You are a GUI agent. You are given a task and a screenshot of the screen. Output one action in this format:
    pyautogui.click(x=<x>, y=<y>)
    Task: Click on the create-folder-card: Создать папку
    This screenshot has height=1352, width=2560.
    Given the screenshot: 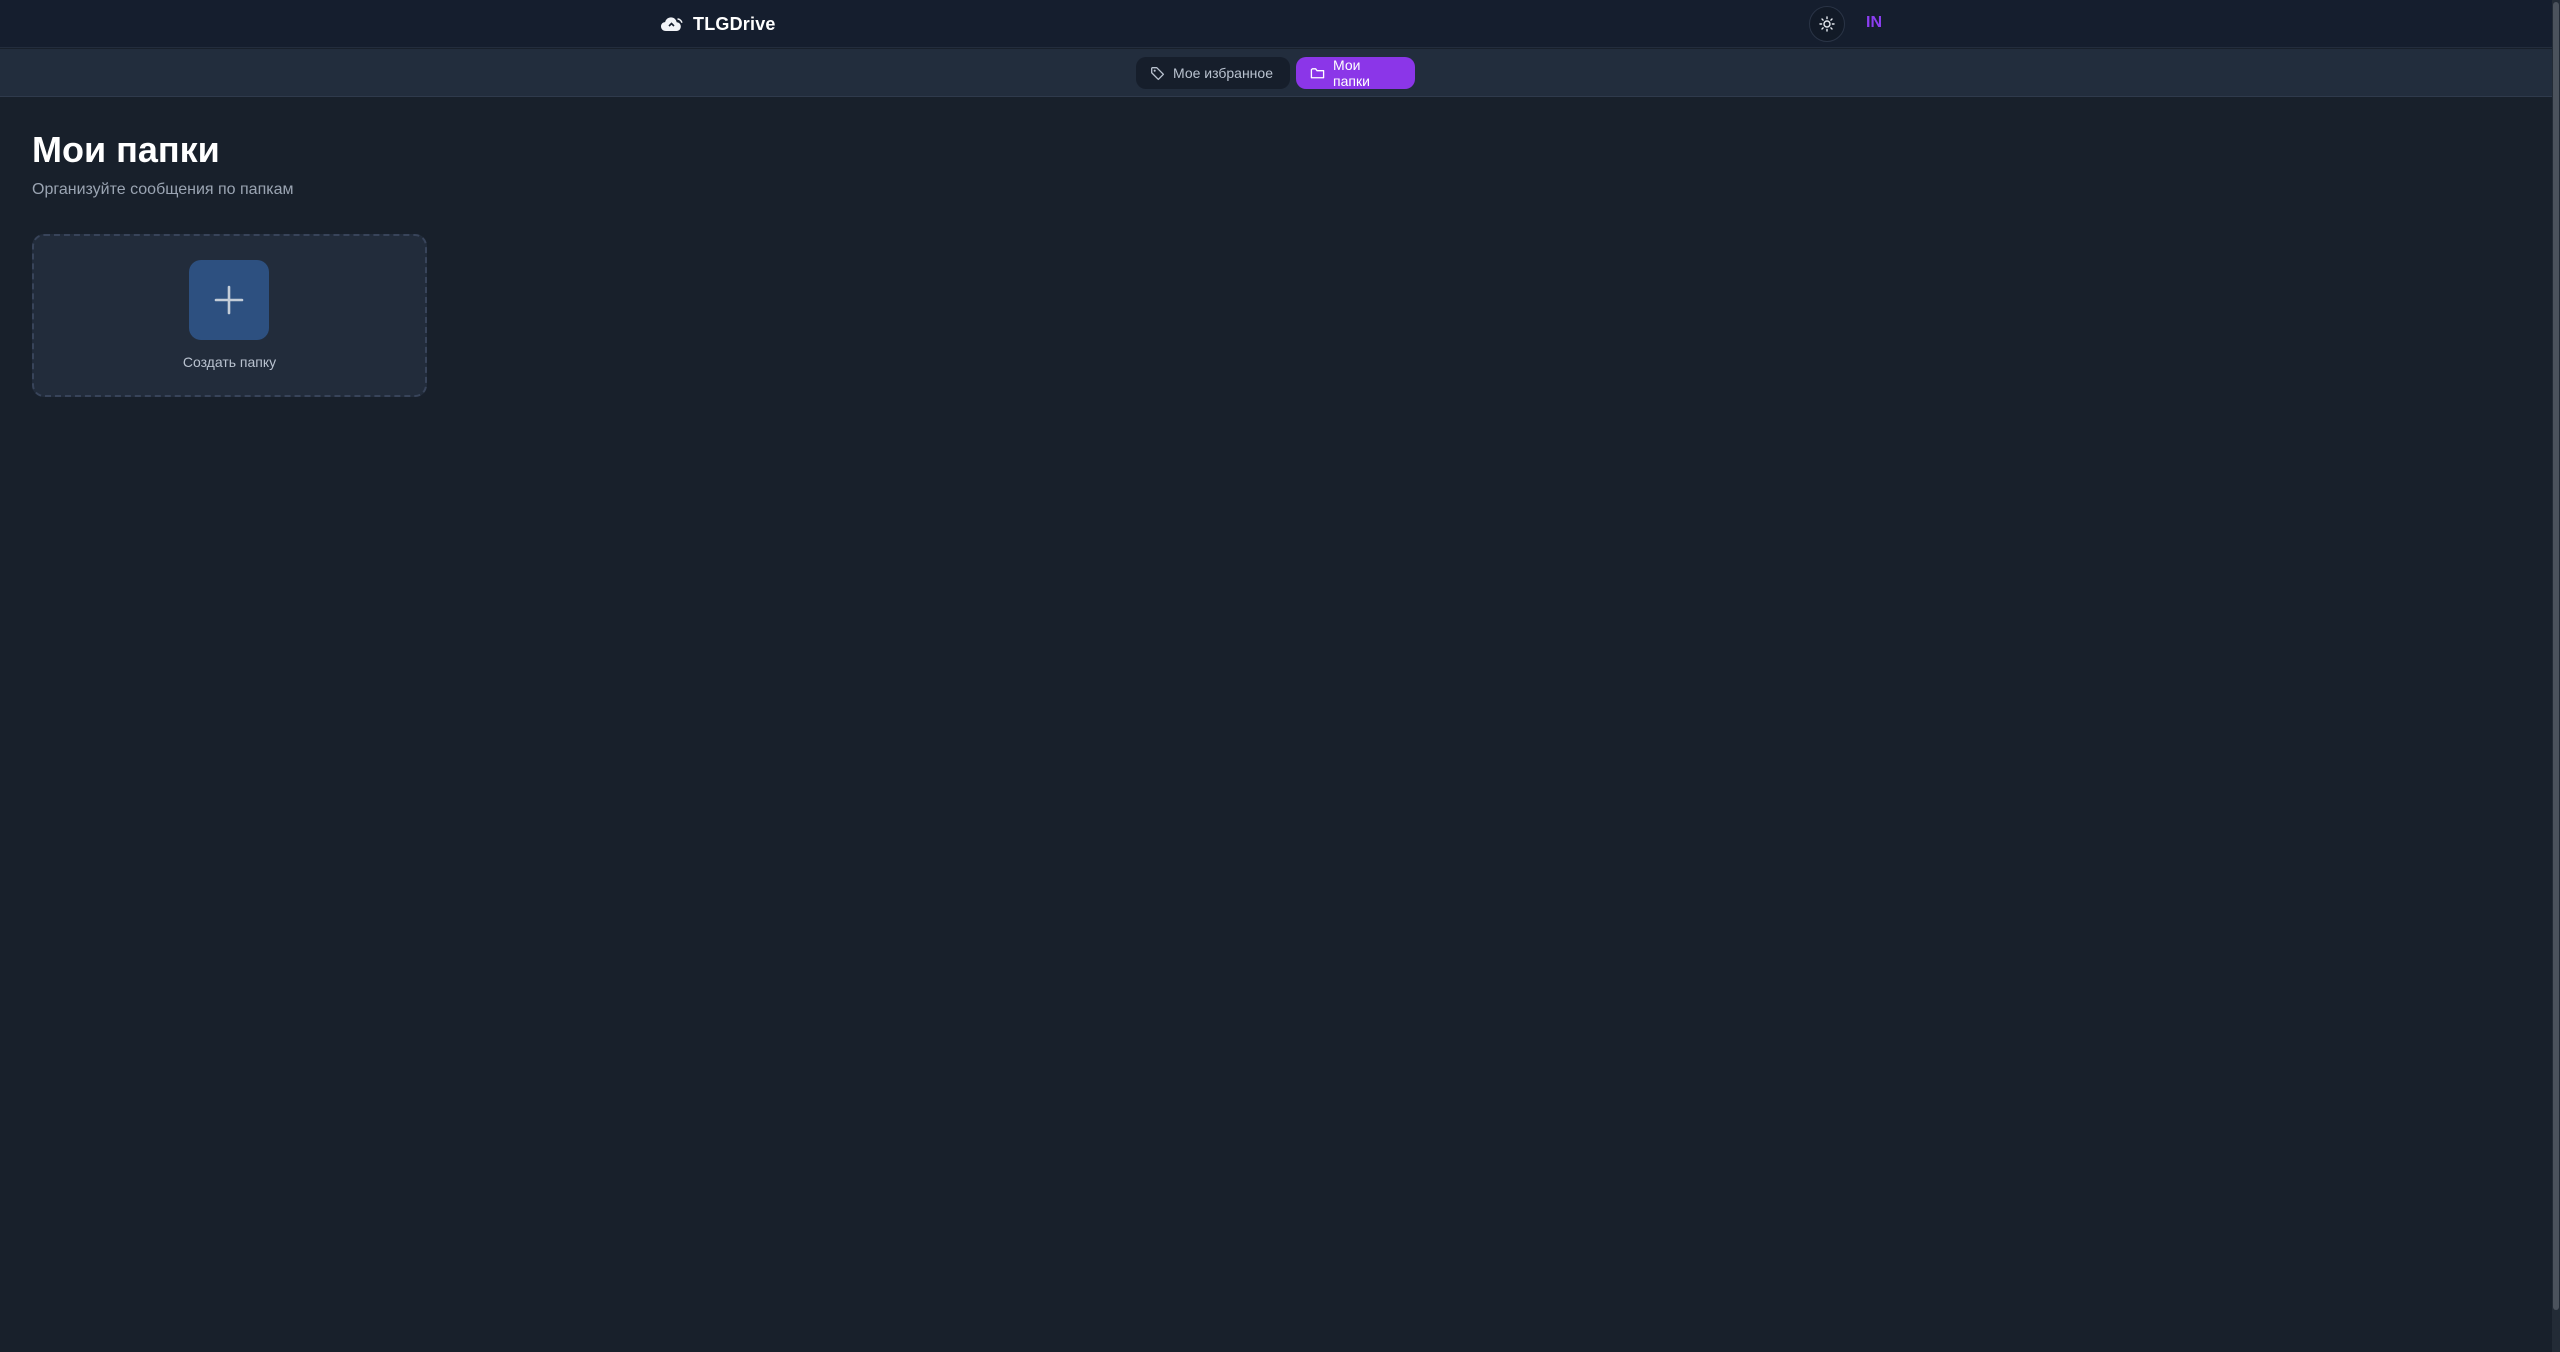 What is the action you would take?
    pyautogui.click(x=229, y=315)
    